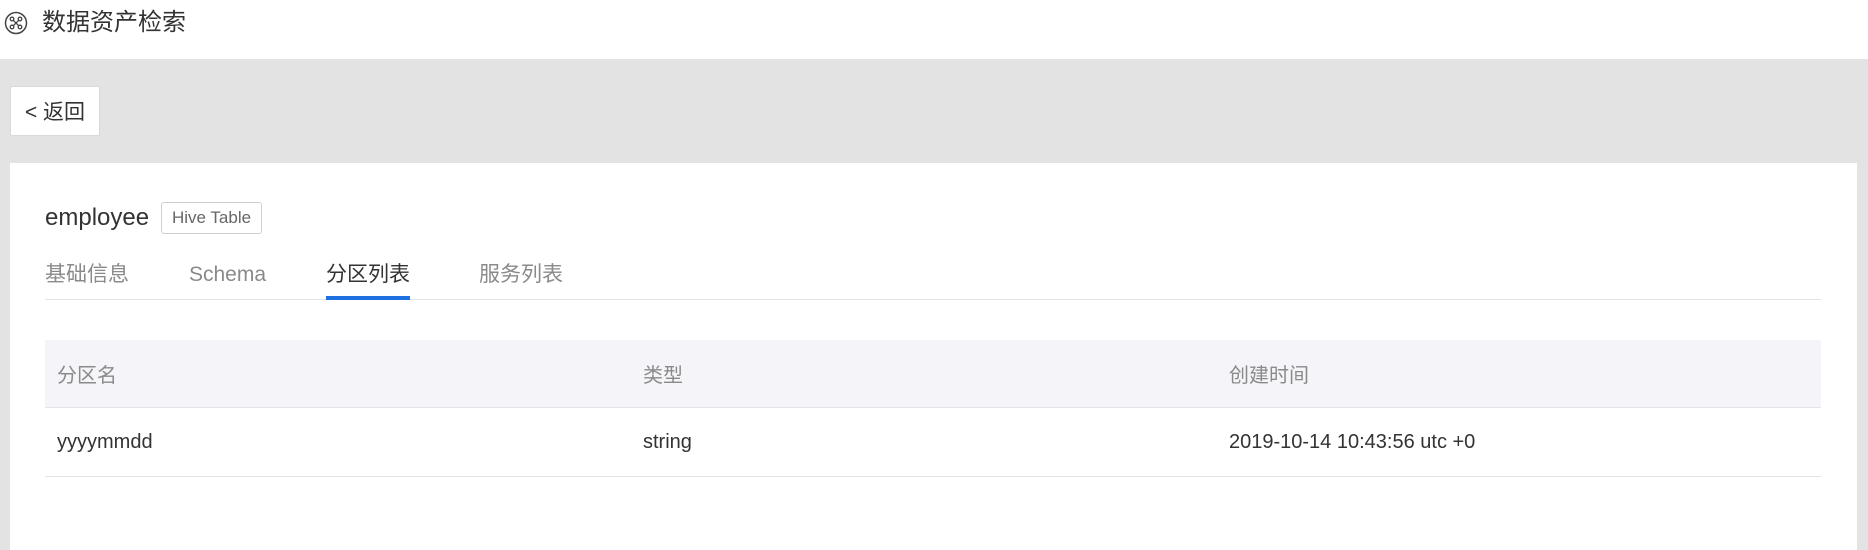 The height and width of the screenshot is (550, 1868). I want to click on tab-schema: Schema, so click(227, 280).